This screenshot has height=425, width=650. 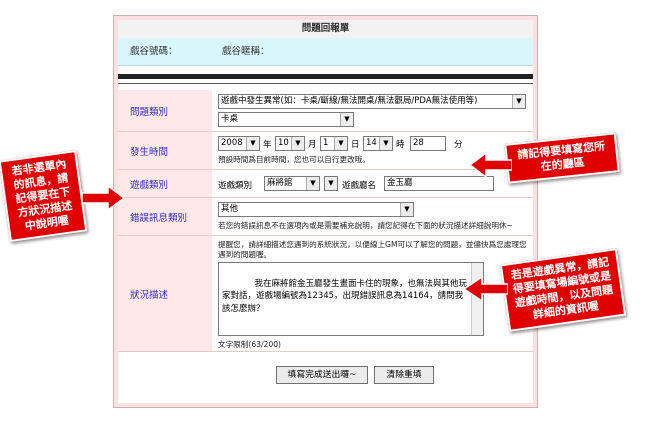 What do you see at coordinates (404, 375) in the screenshot?
I see `reset-button: 清除重填` at bounding box center [404, 375].